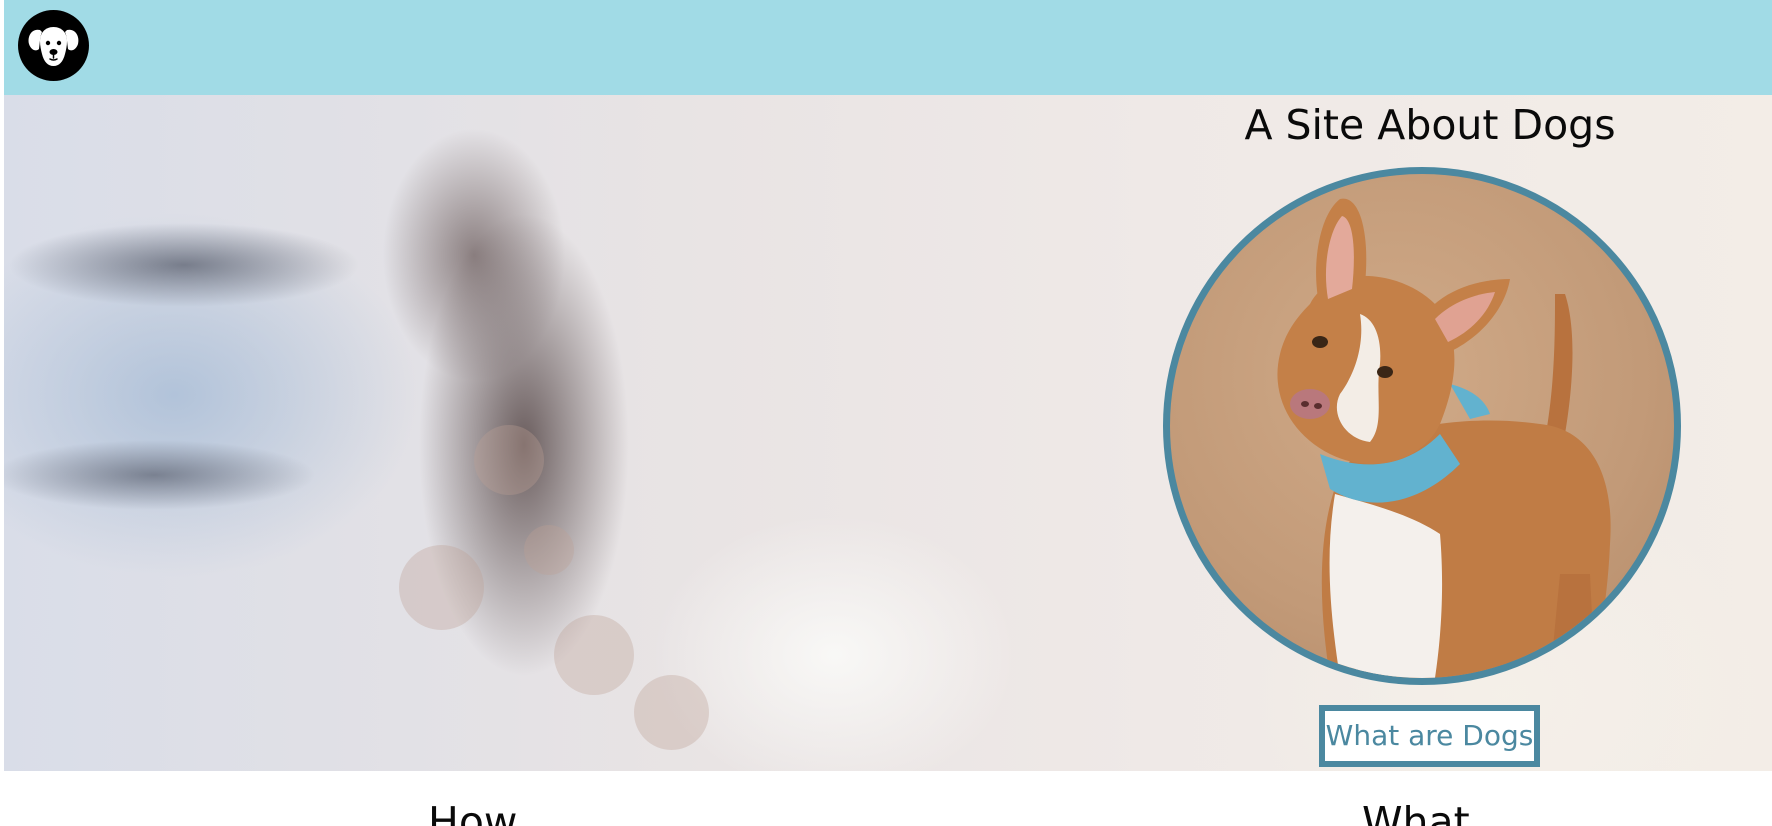 This screenshot has width=1772, height=826. Describe the element at coordinates (888, 47) in the screenshot. I see `site-header` at that location.